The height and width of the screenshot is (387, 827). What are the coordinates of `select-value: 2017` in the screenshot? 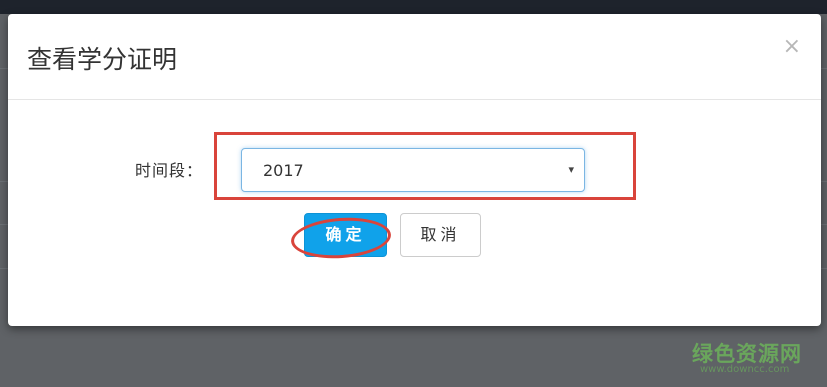 It's located at (283, 170).